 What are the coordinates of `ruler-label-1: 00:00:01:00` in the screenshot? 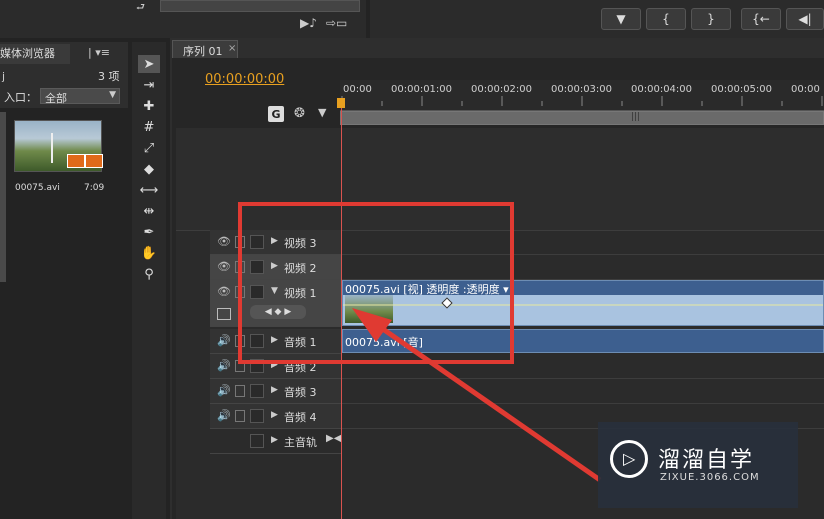 It's located at (422, 89).